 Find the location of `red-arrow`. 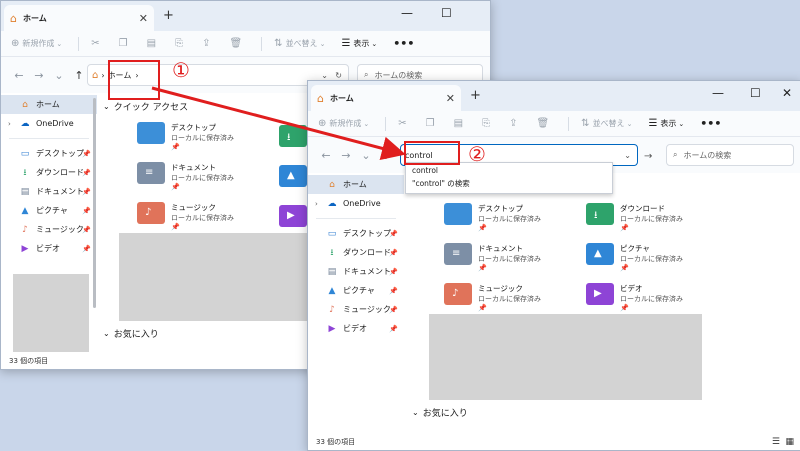

red-arrow is located at coordinates (278, 123).